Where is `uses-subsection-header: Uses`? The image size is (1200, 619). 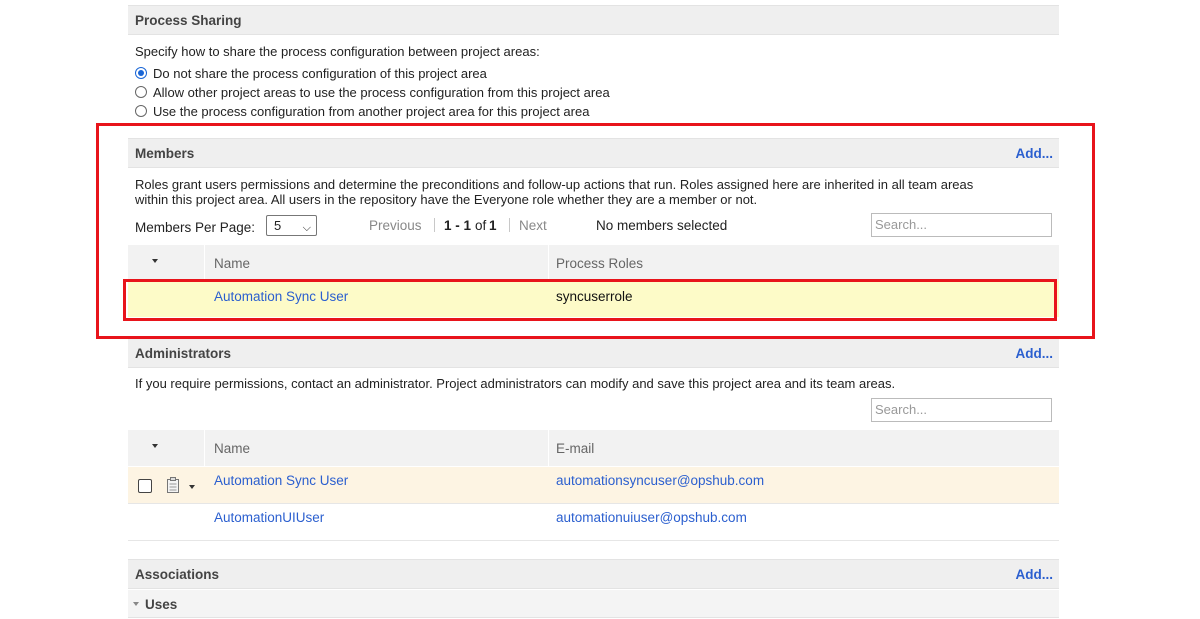
uses-subsection-header: Uses is located at coordinates (593, 604).